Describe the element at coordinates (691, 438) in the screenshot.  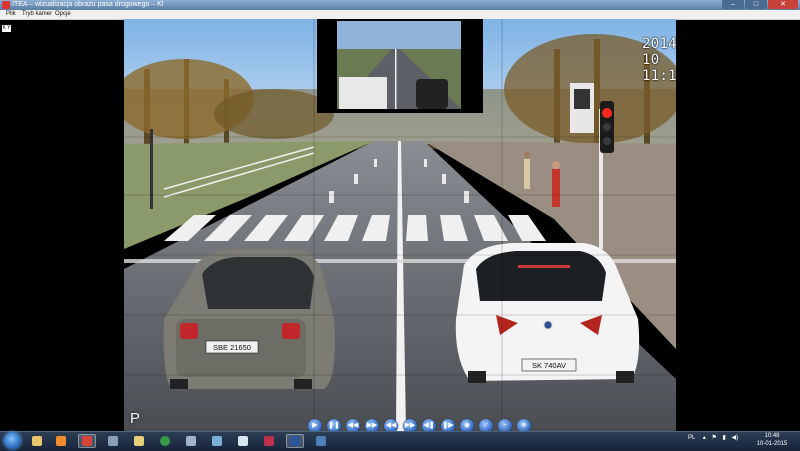
I see `language-indicator: PL` at that location.